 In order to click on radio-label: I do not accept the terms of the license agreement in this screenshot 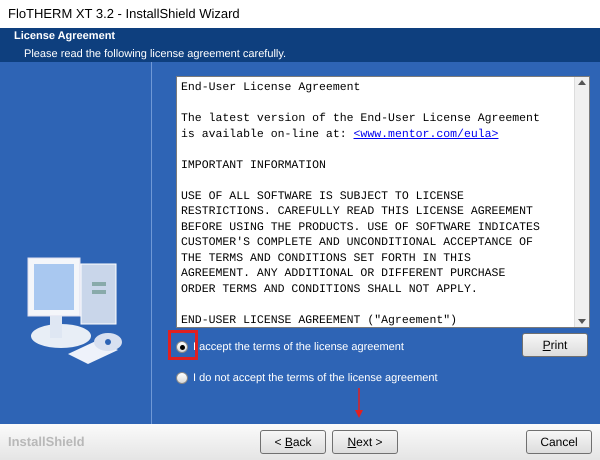, I will do `click(315, 378)`.